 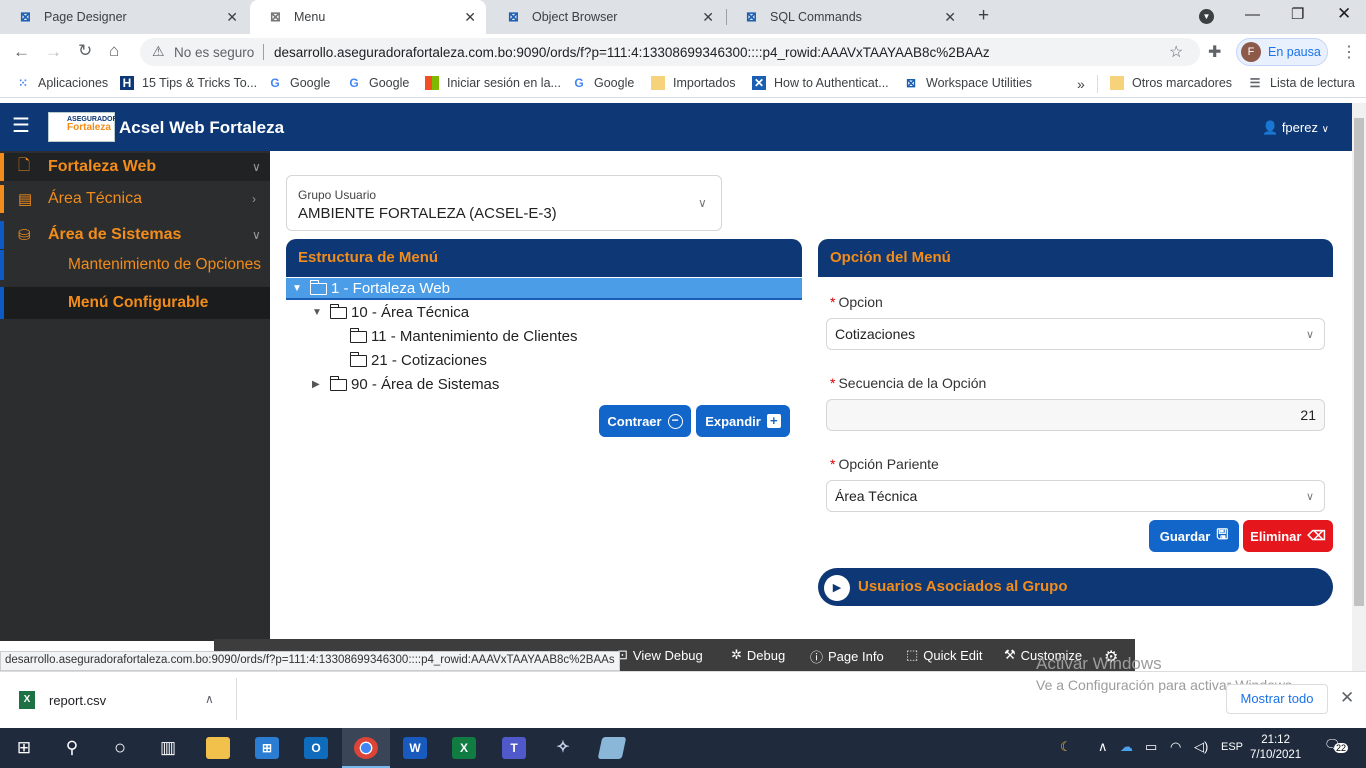 What do you see at coordinates (751, 16) in the screenshot?
I see `apex-icon: ⊠` at bounding box center [751, 16].